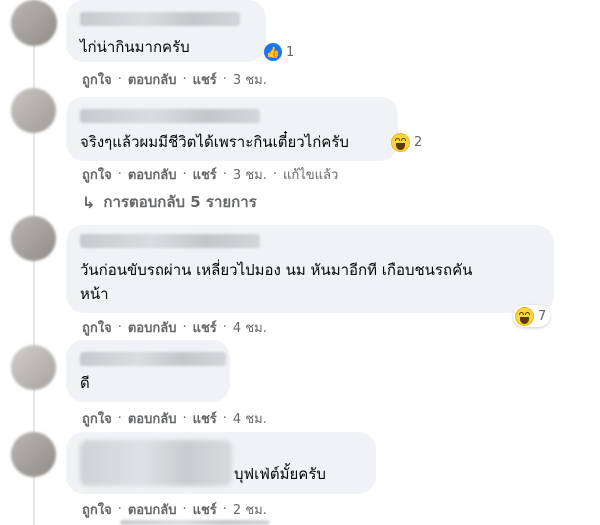 The width and height of the screenshot is (600, 525). Describe the element at coordinates (310, 174) in the screenshot. I see `edited-label: แก้ไขแล้ว` at that location.